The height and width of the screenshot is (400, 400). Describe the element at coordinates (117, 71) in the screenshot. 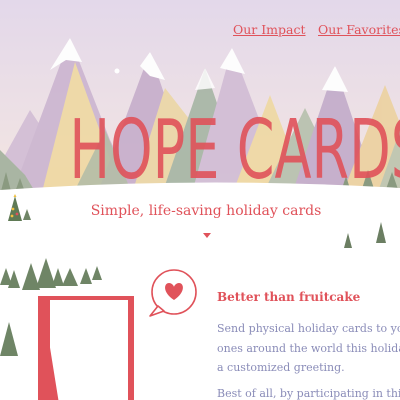

I see `moon` at that location.